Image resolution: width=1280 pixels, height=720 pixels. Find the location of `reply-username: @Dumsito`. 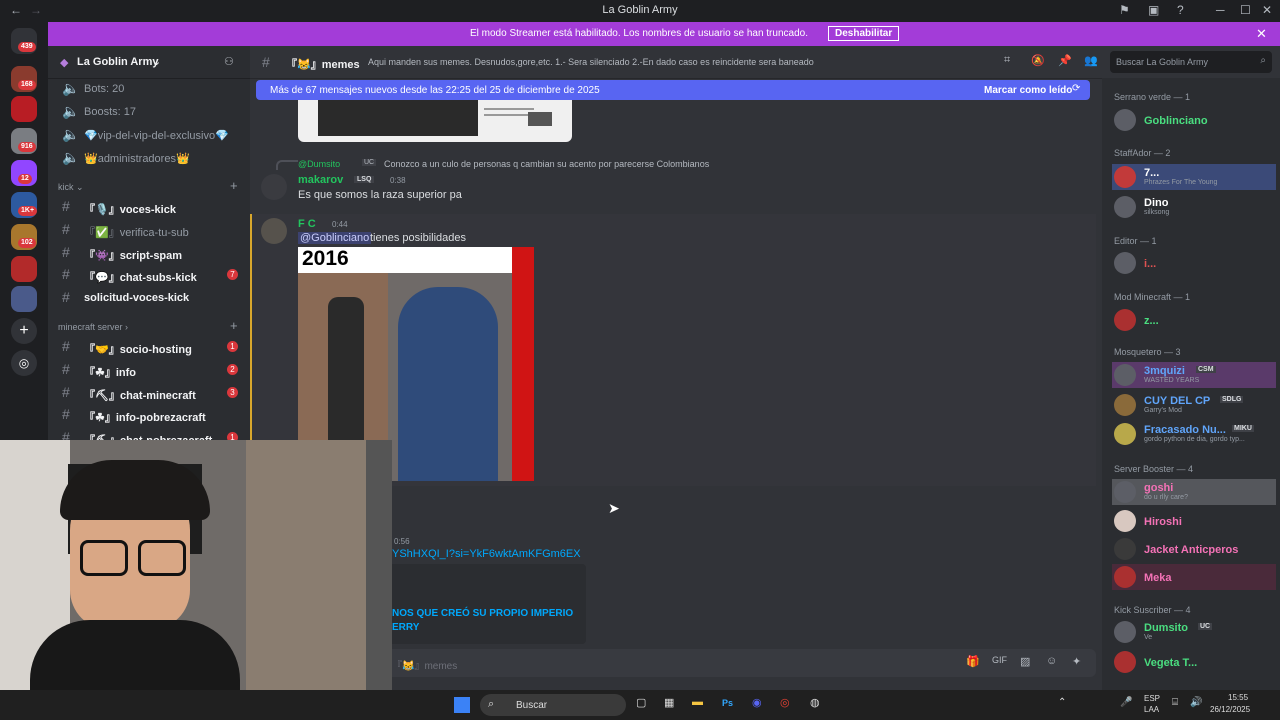

reply-username: @Dumsito is located at coordinates (319, 164).